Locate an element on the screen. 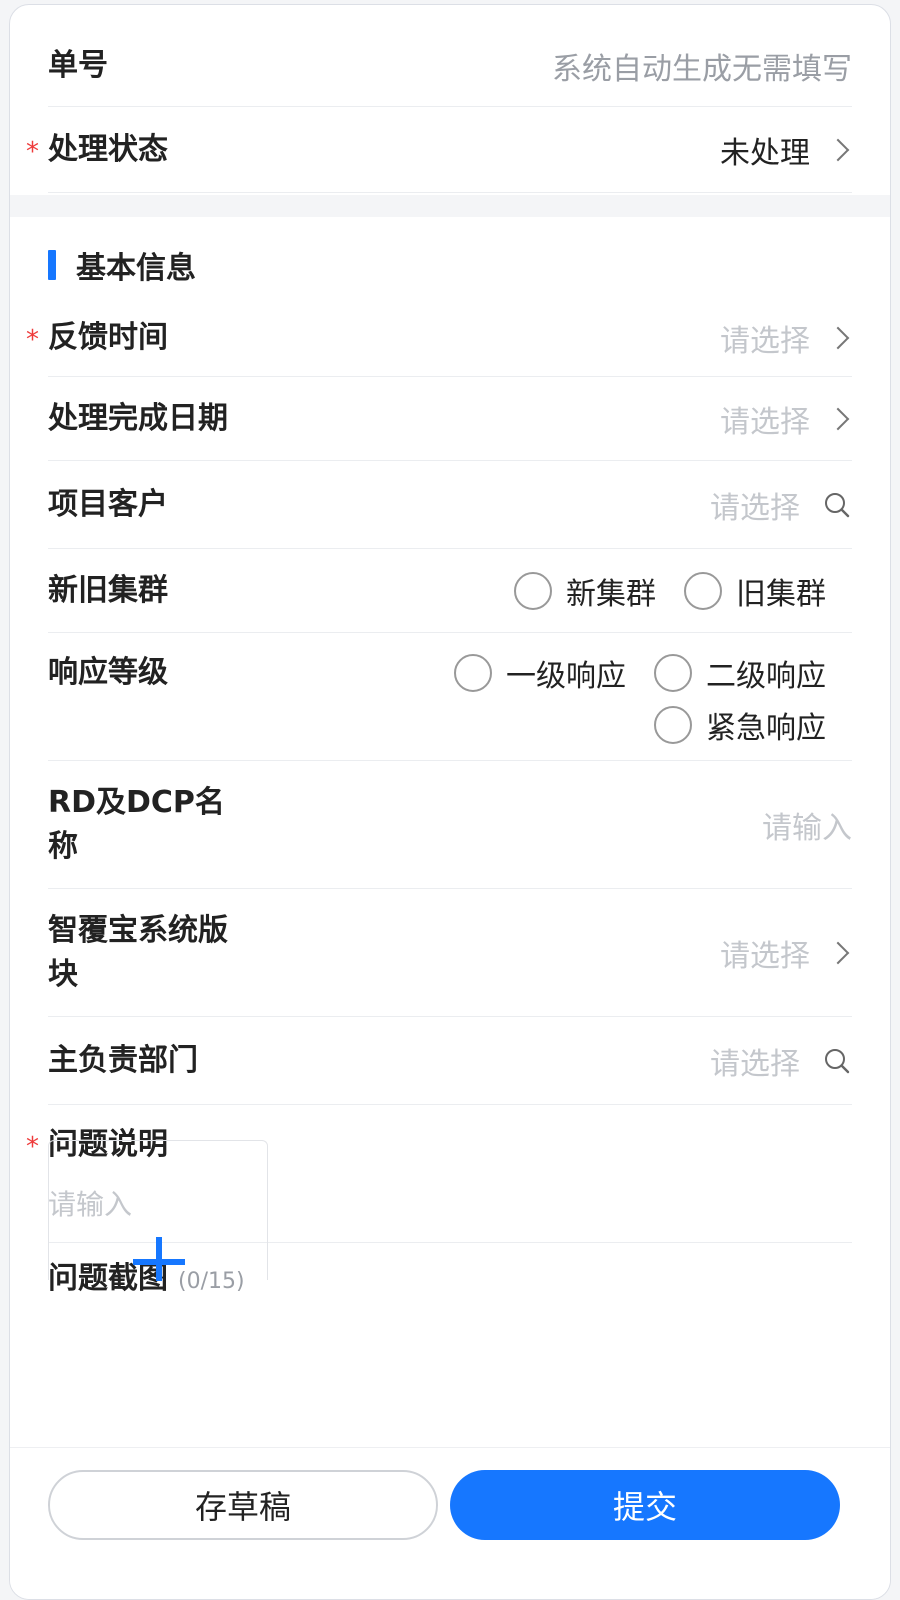 This screenshot has height=1600, width=900. rd-dcp-name-label: RD及DCP名 称 is located at coordinates (136, 825).